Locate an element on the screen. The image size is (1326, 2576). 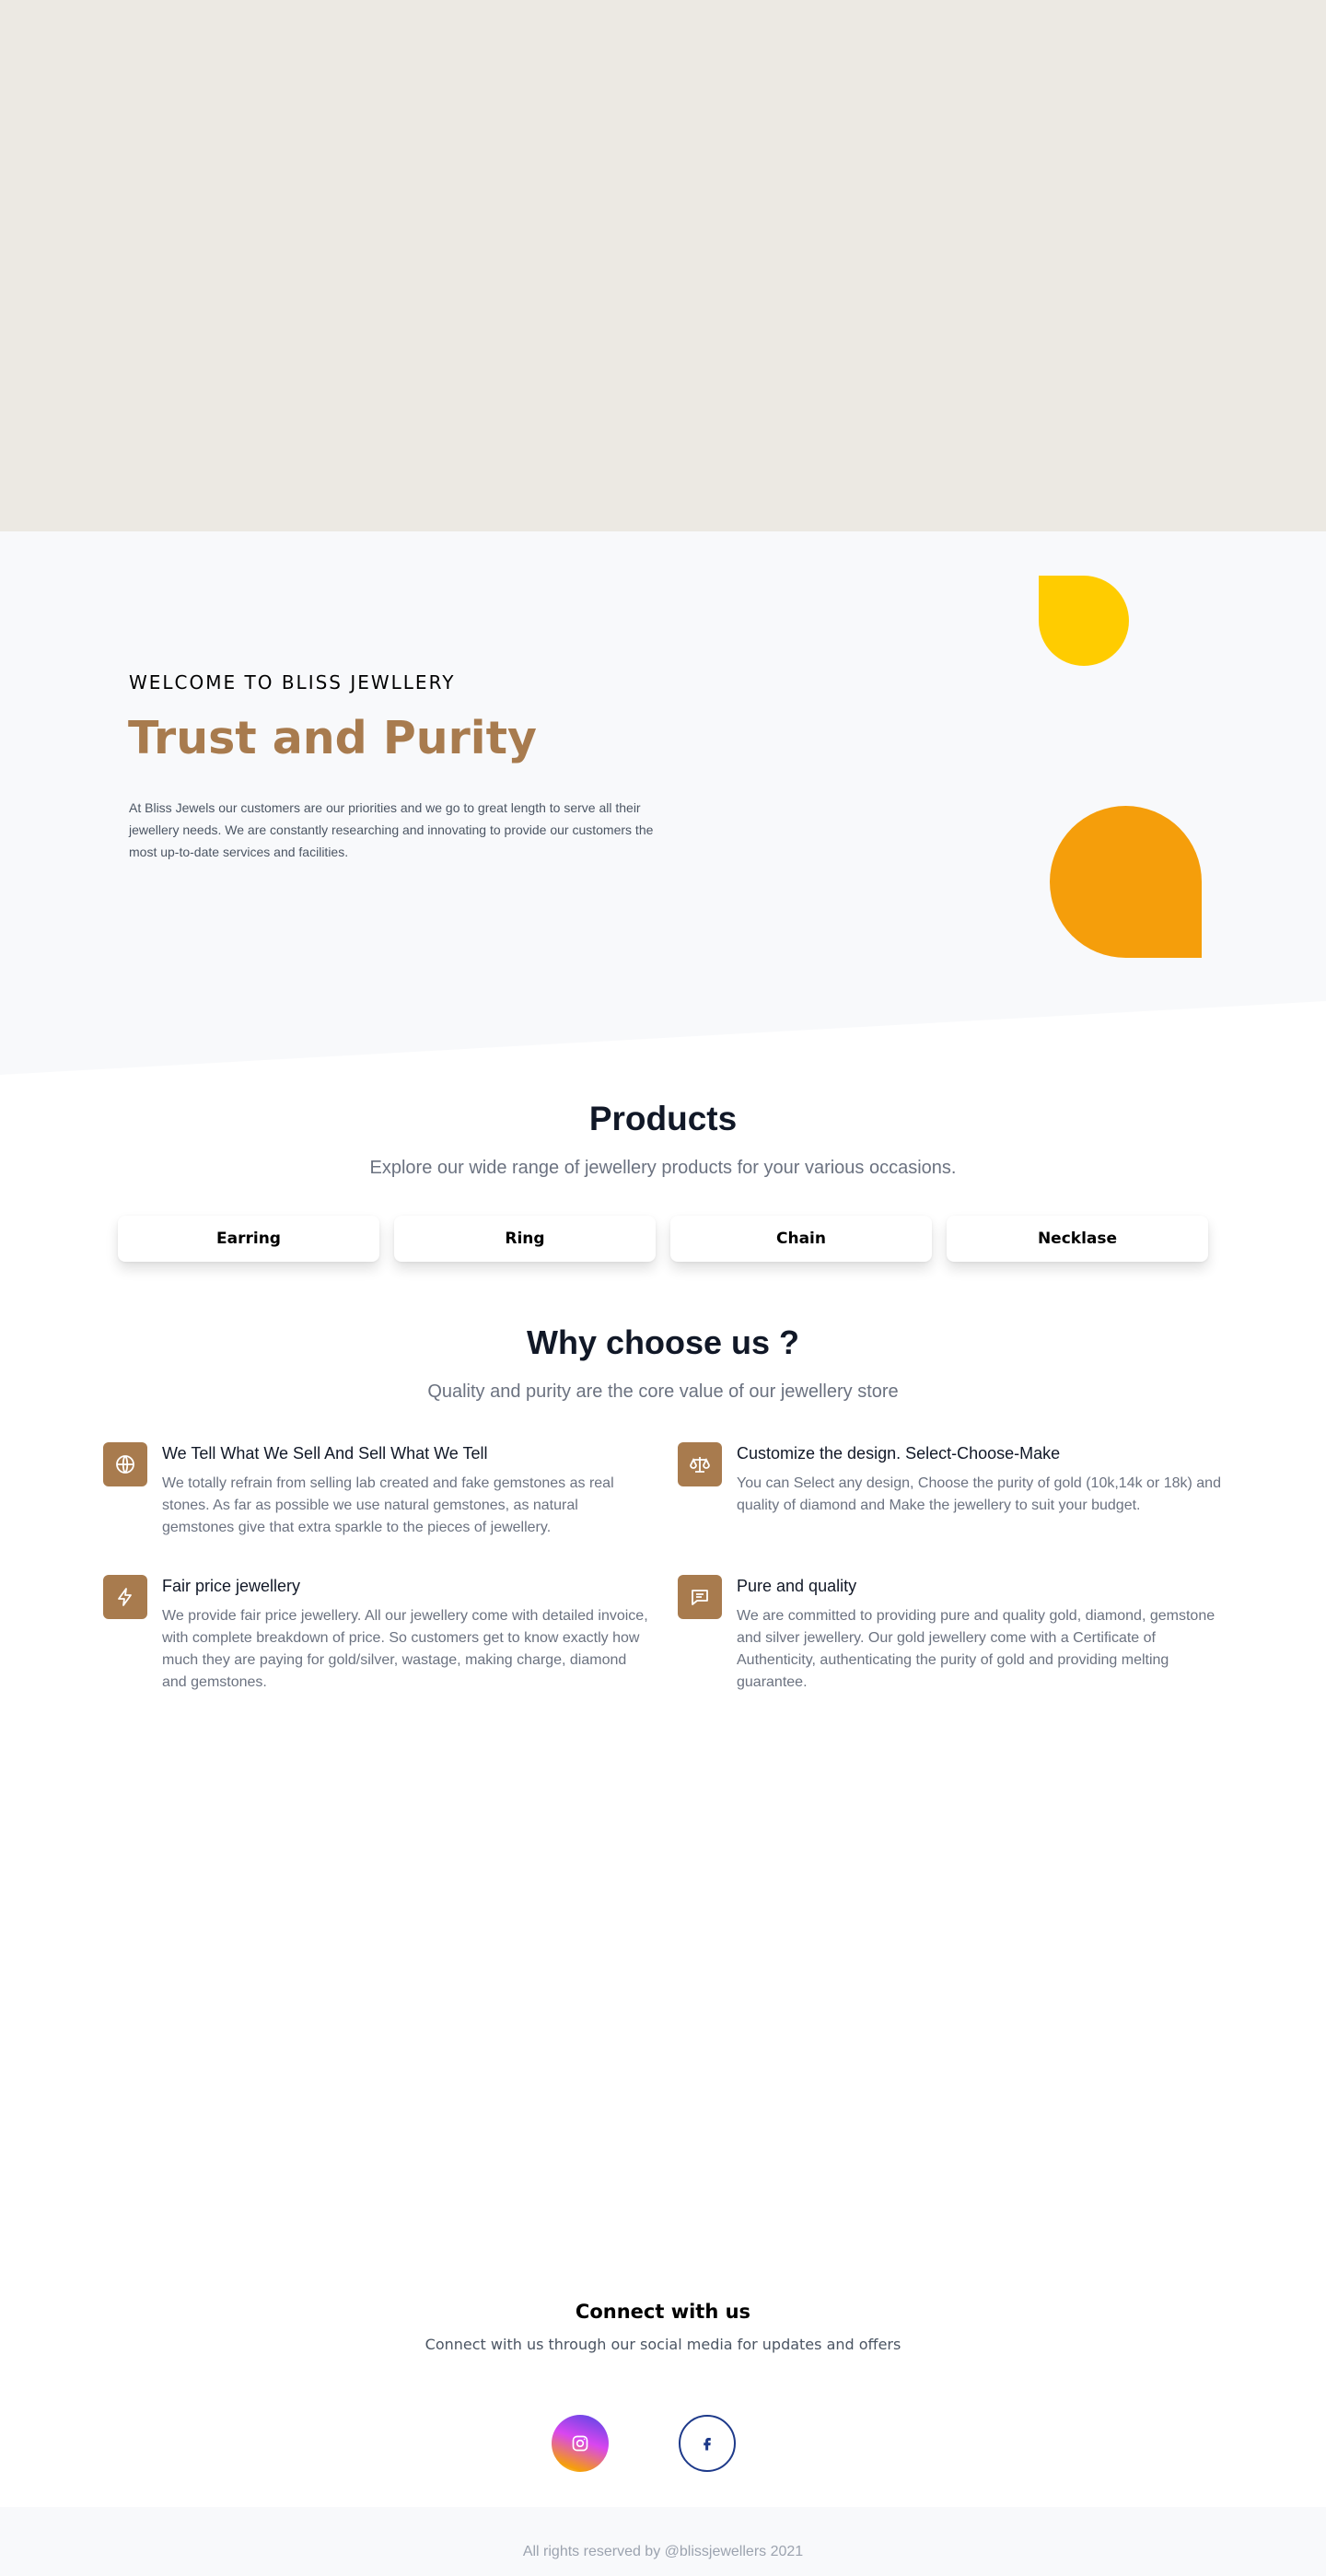
product-card-earring: Earring is located at coordinates (248, 1239).